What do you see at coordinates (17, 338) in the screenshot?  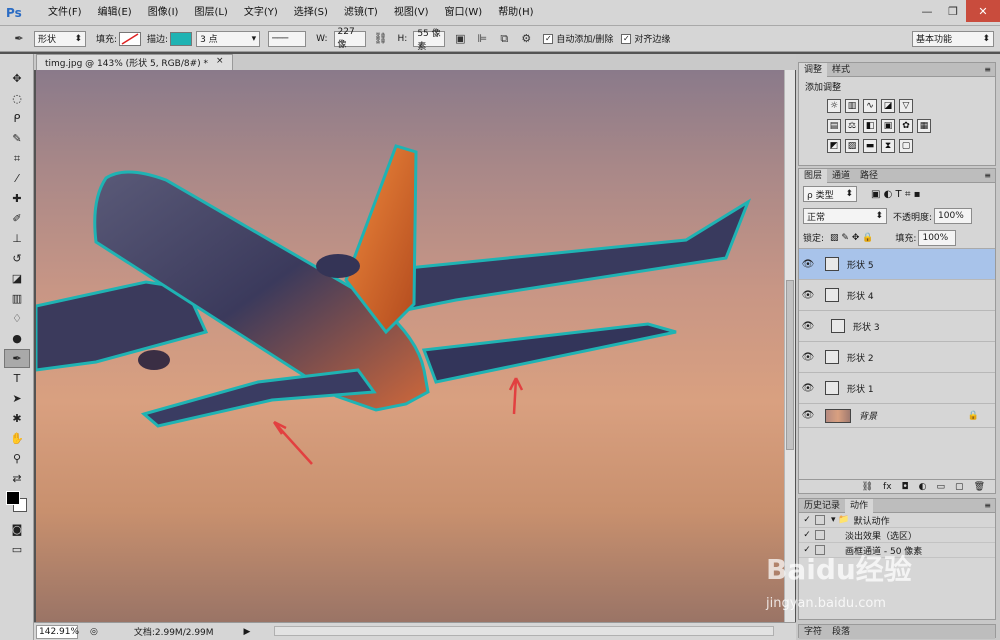 I see `dodge-tool-icon: ●` at bounding box center [17, 338].